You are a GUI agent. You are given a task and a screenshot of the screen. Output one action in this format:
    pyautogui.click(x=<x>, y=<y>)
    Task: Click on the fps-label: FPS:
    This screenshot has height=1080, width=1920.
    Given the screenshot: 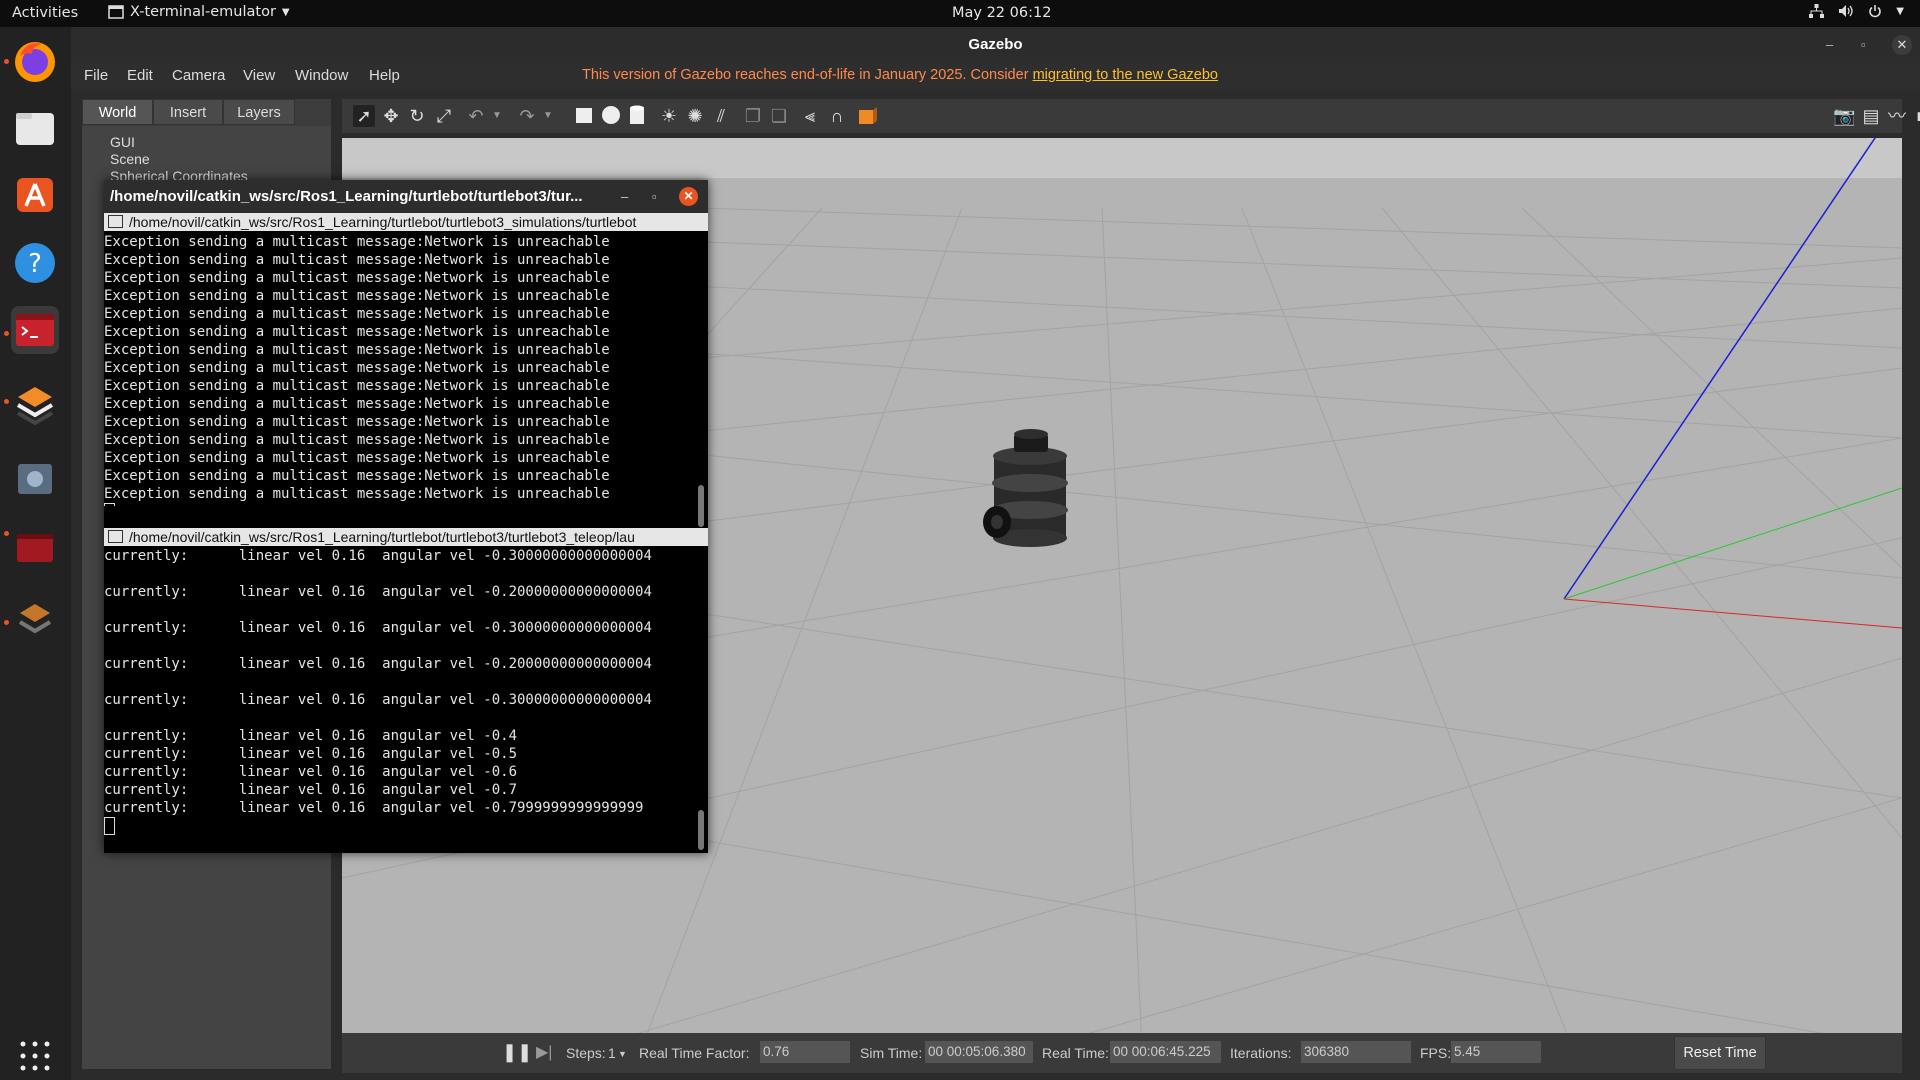 What is the action you would take?
    pyautogui.click(x=1436, y=1053)
    